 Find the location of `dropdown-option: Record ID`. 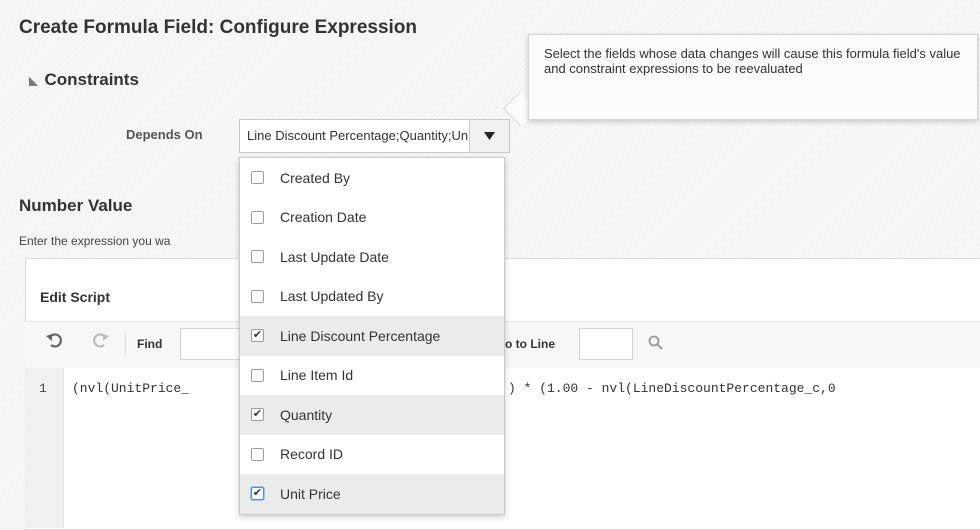

dropdown-option: Record ID is located at coordinates (372, 455).